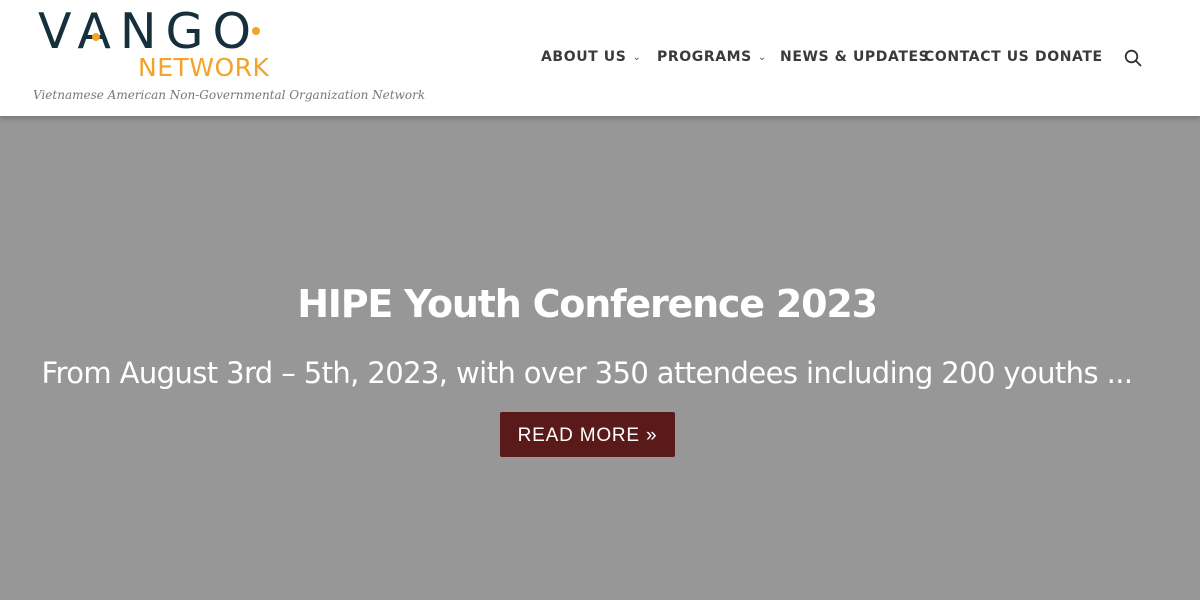 The height and width of the screenshot is (600, 1200). What do you see at coordinates (584, 57) in the screenshot?
I see `nav-about-us-label: ABOUT US` at bounding box center [584, 57].